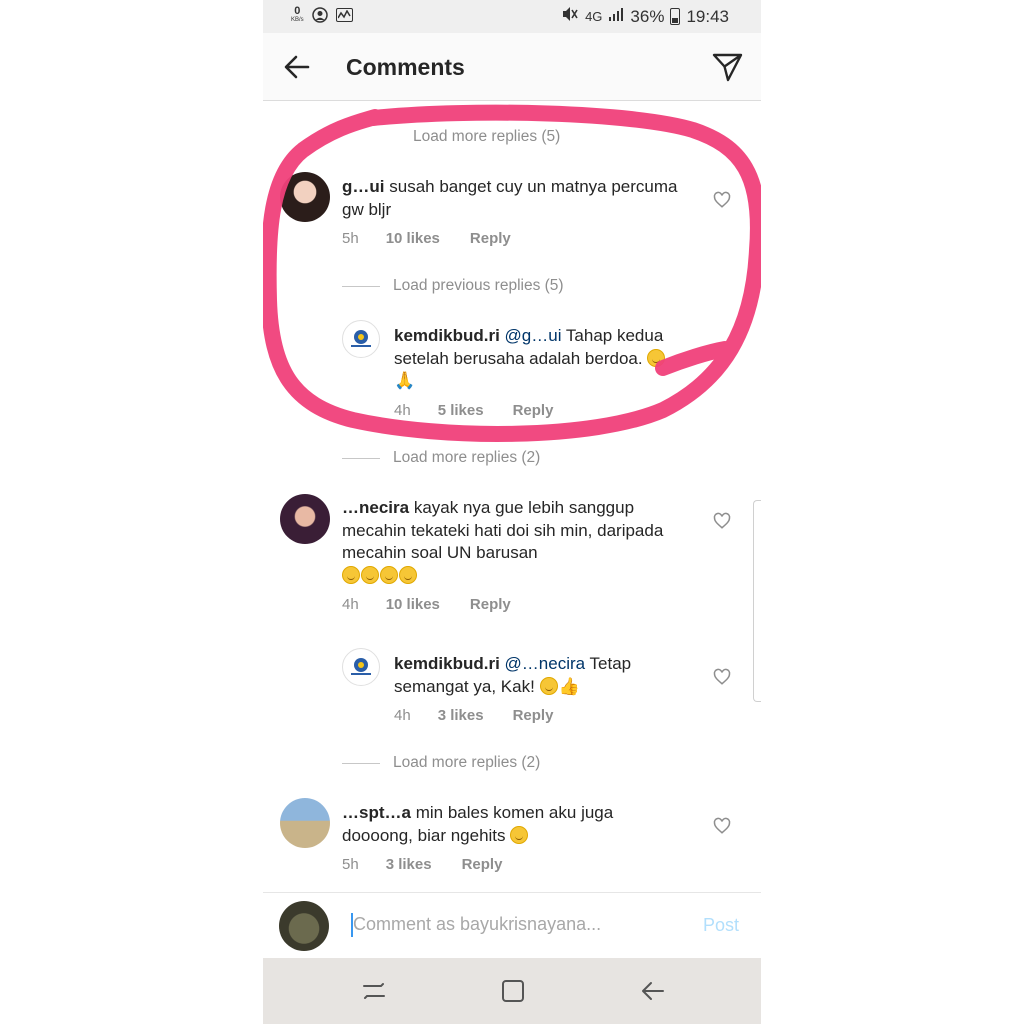 The width and height of the screenshot is (1024, 1024). I want to click on activity-monitor-icon, so click(344, 14).